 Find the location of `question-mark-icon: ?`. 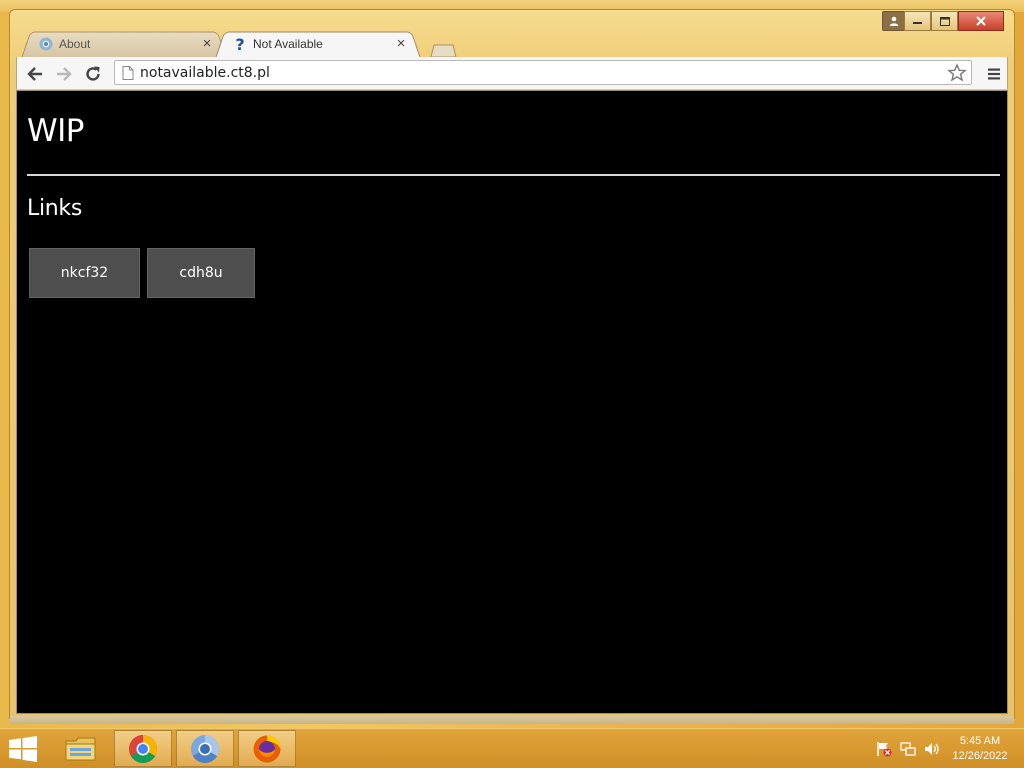

question-mark-icon: ? is located at coordinates (240, 44).